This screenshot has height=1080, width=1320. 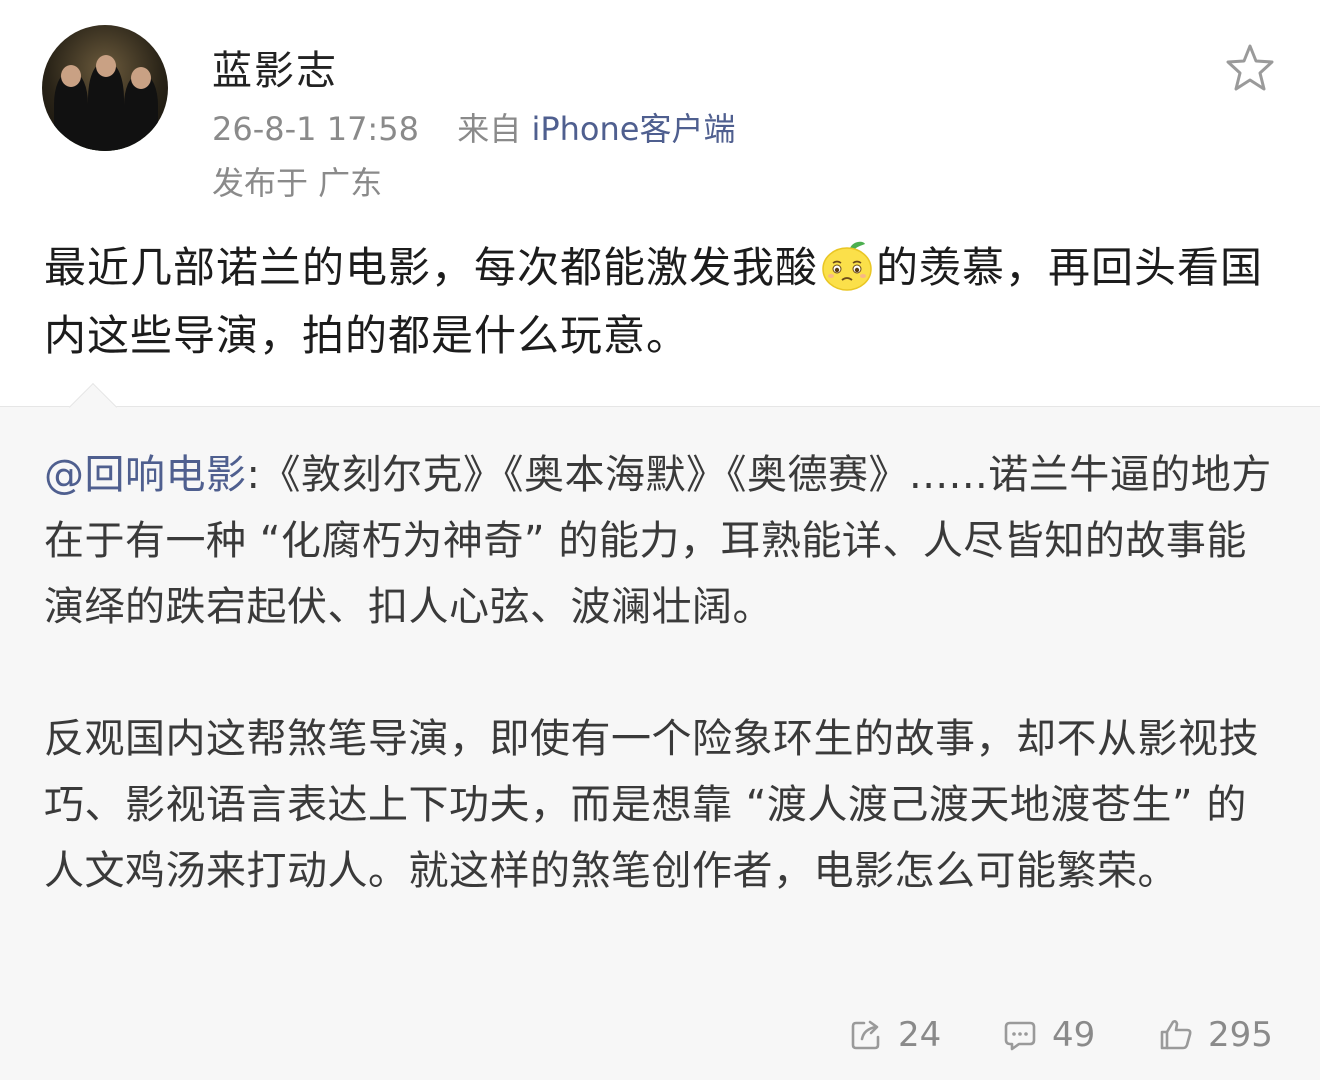 I want to click on post-time: 26-8-1 17:58, so click(x=315, y=129).